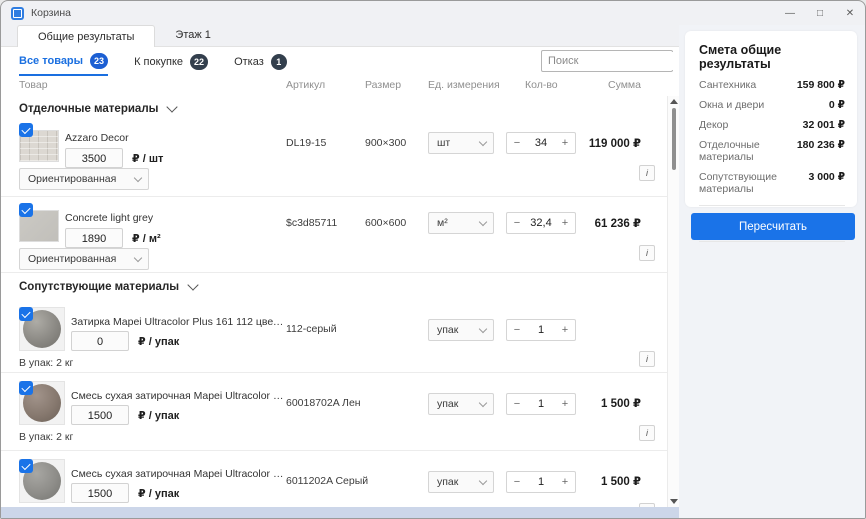 Image resolution: width=866 pixels, height=519 pixels. Describe the element at coordinates (340, 512) in the screenshot. I see `horizontal-scrollbar` at that location.